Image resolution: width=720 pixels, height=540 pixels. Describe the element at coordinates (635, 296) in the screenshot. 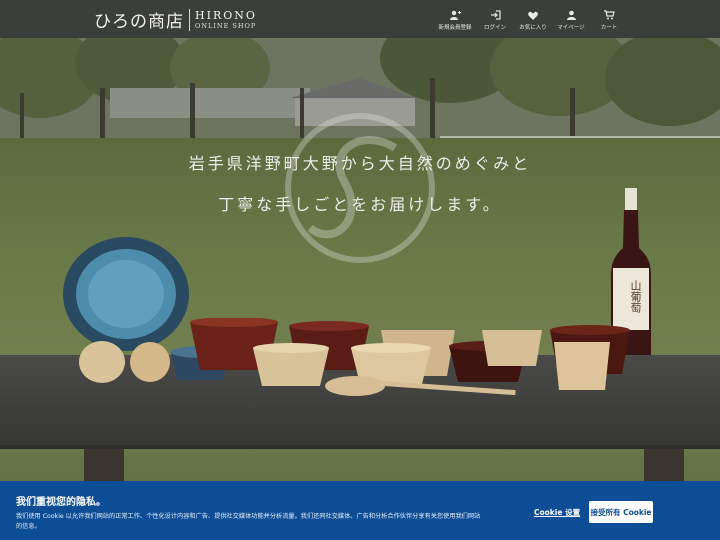

I see `bottle-label: 山葡萄` at that location.